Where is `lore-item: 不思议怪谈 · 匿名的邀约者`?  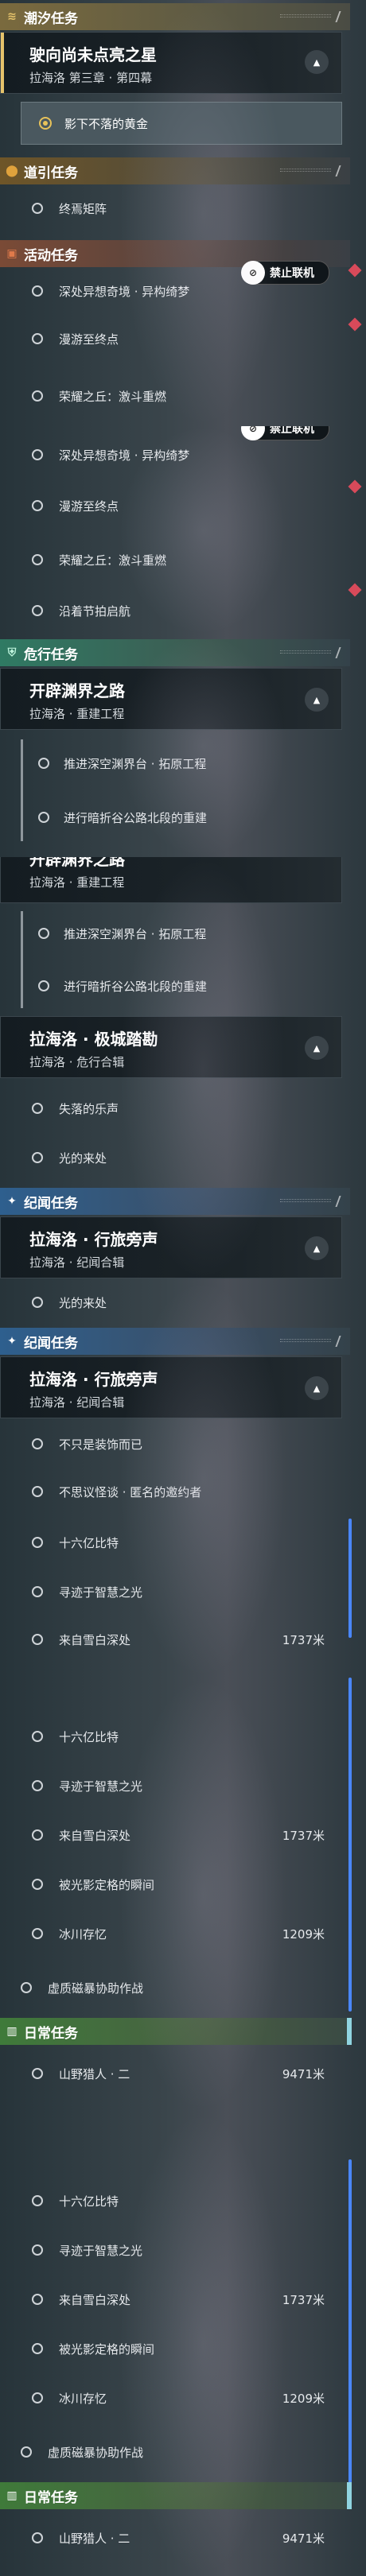
lore-item: 不思议怪谈 · 匿名的邀约者 is located at coordinates (172, 1492).